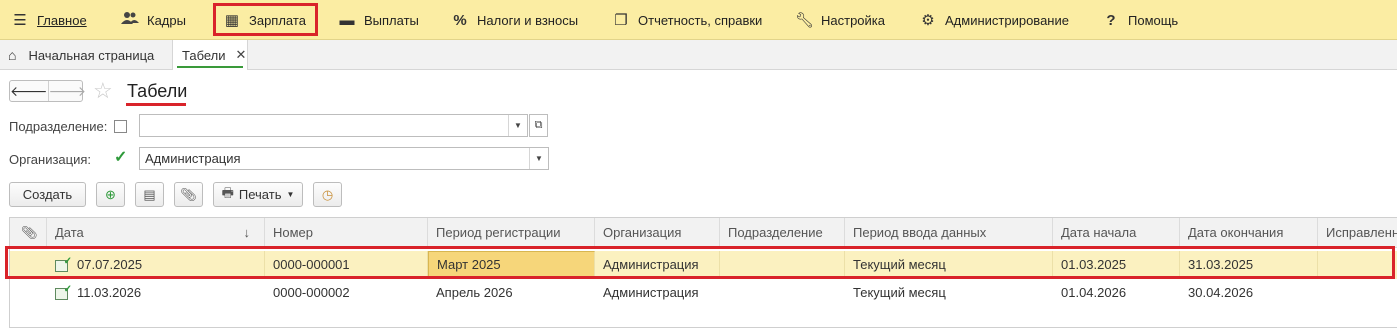 Image resolution: width=1397 pixels, height=328 pixels. I want to click on hamburger-icon: ☰, so click(20, 20).